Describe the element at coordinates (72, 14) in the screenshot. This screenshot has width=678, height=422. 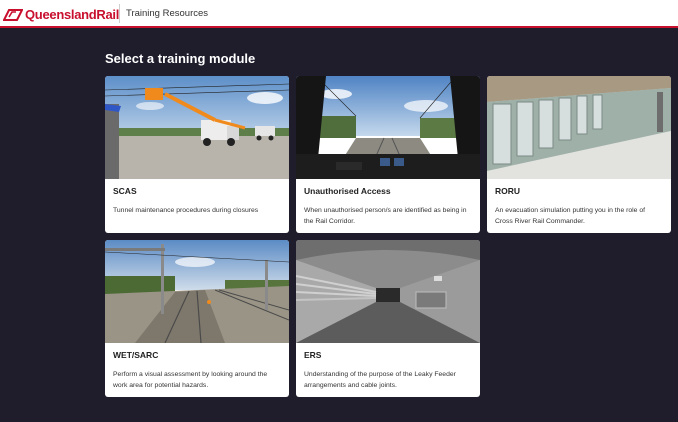
I see `brand-name: QueenslandRail` at that location.